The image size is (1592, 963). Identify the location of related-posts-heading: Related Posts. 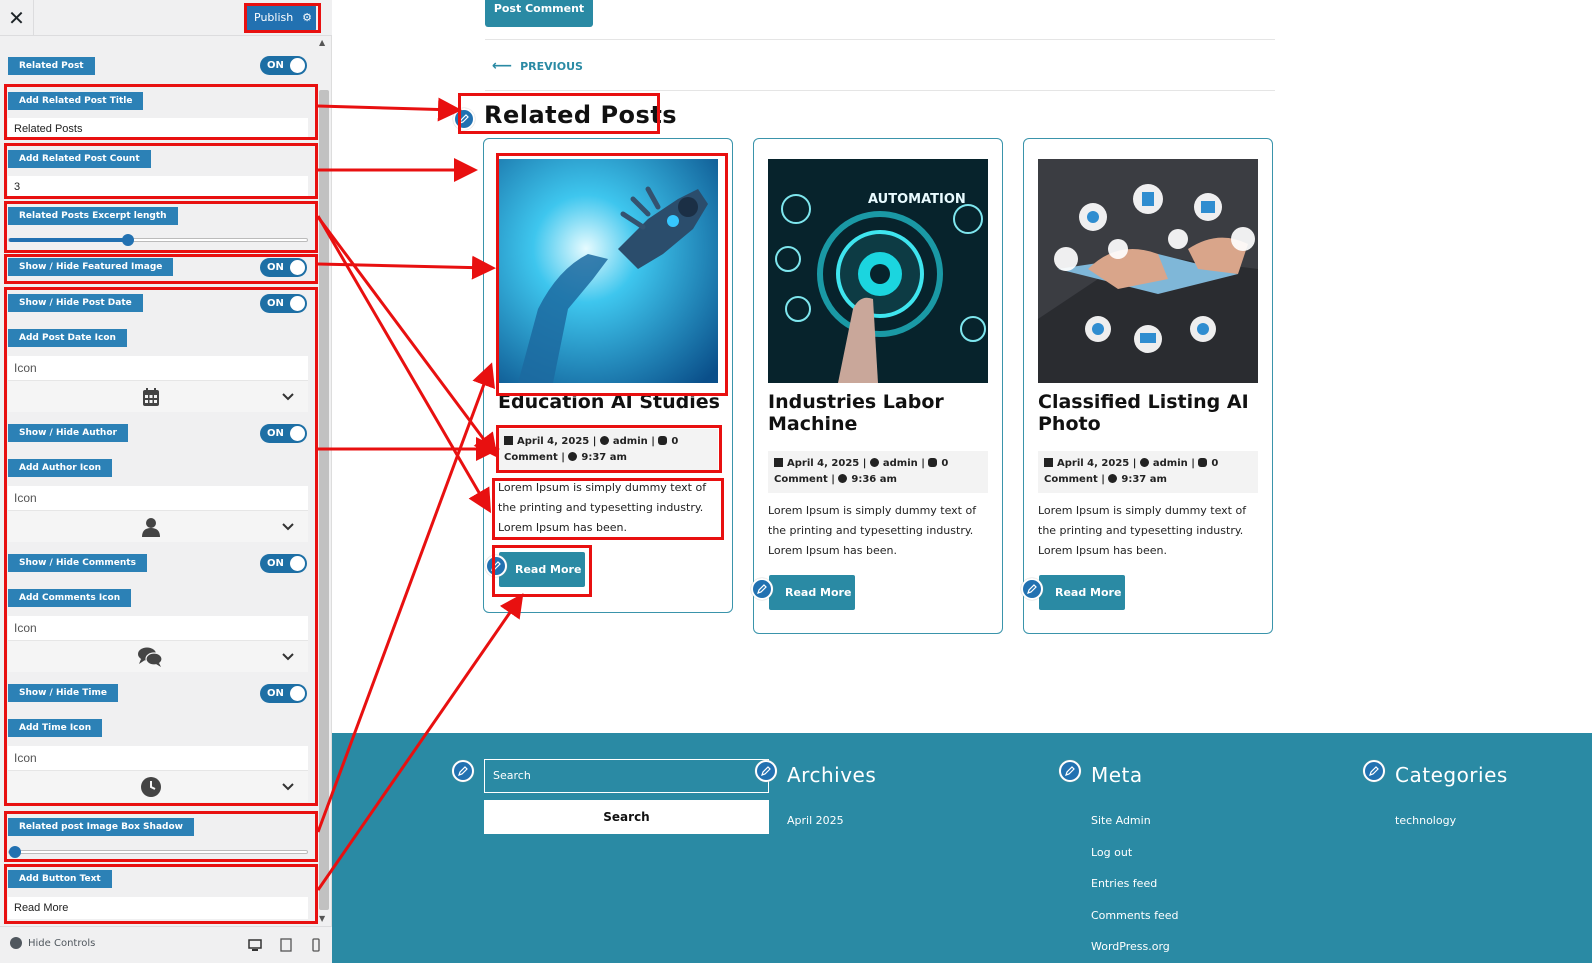
(581, 115).